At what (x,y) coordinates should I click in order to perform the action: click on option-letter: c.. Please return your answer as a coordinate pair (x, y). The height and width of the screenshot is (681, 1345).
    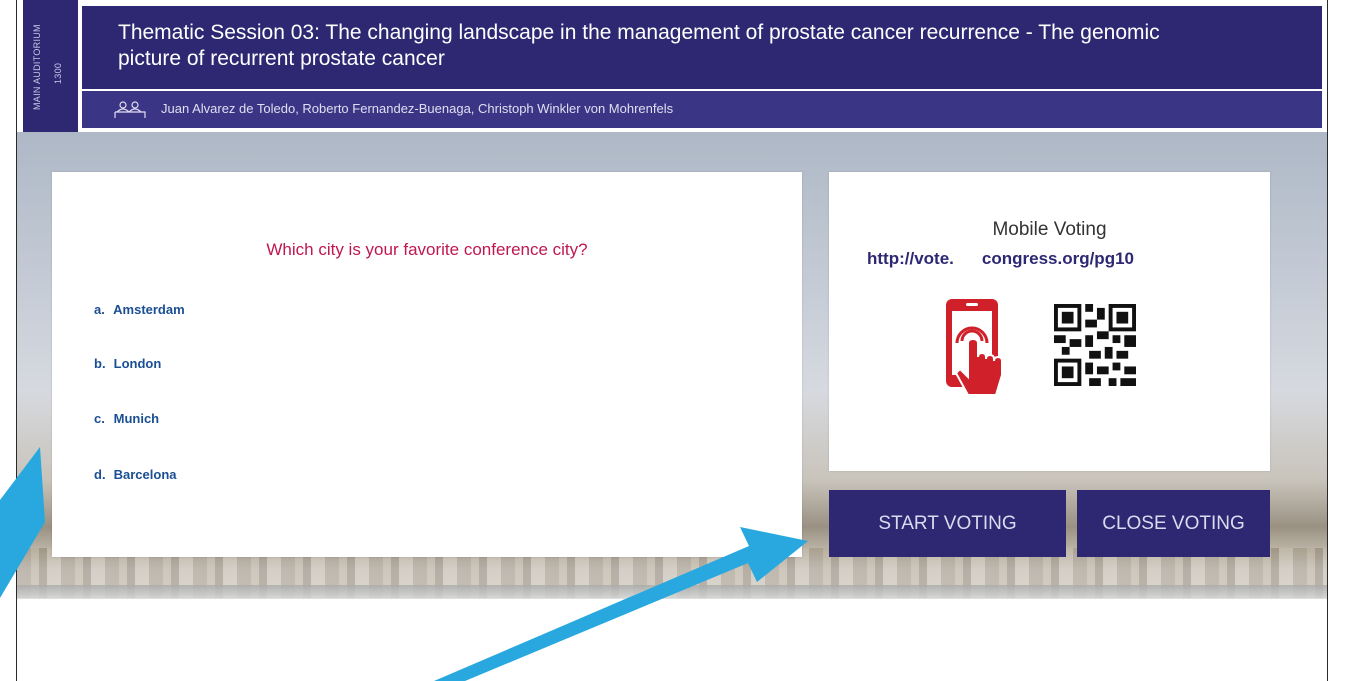
    Looking at the image, I should click on (99, 418).